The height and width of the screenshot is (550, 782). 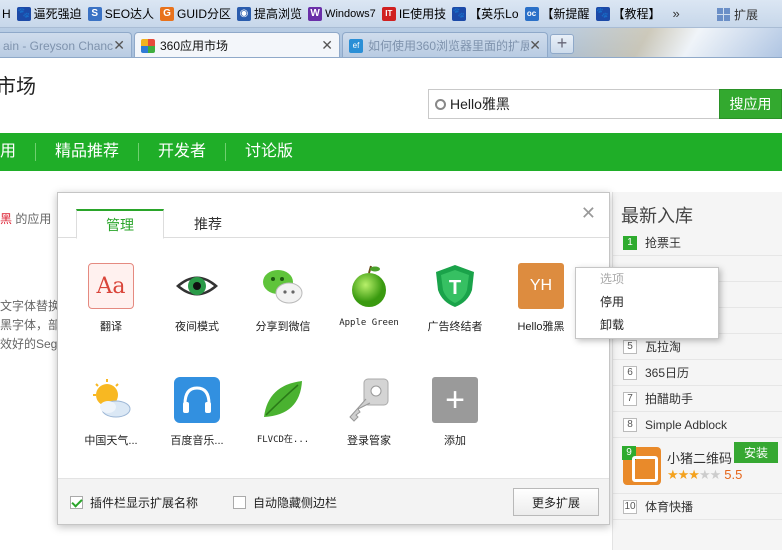 What do you see at coordinates (415, 13) in the screenshot?
I see `bookmark-6: IT IE使用技` at bounding box center [415, 13].